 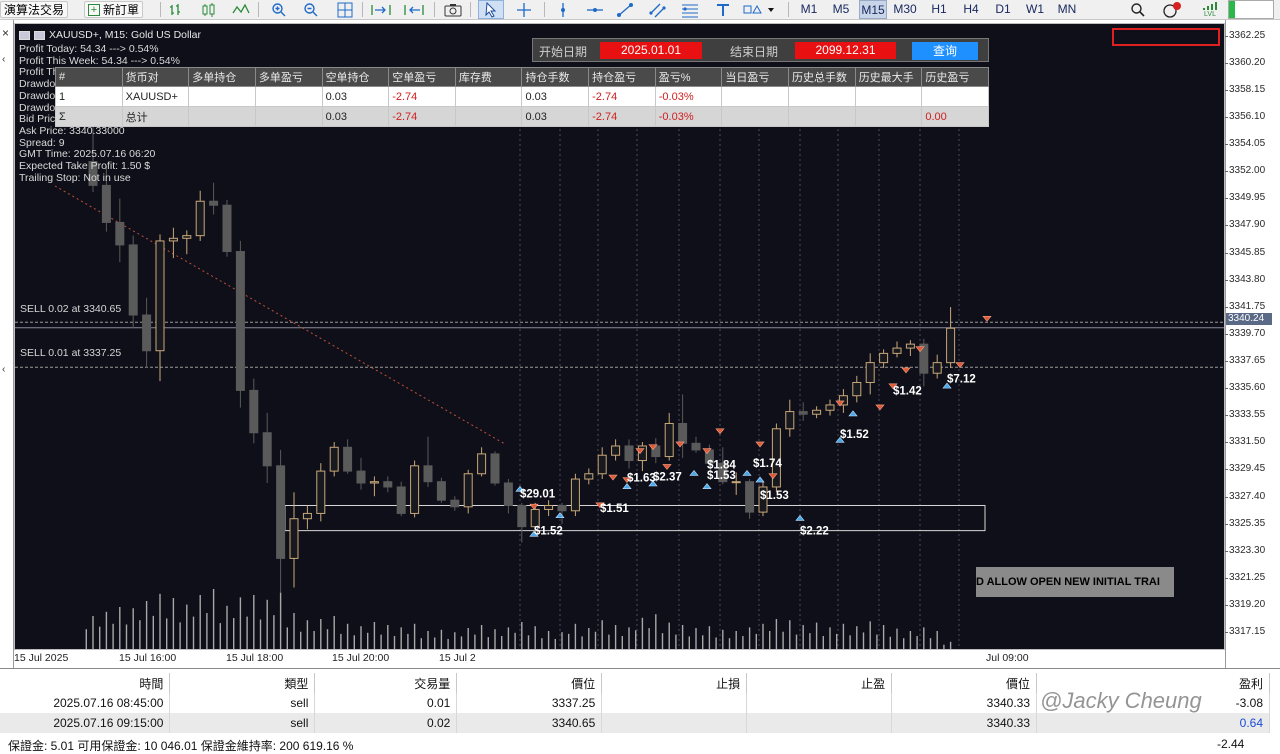 What do you see at coordinates (491, 9) in the screenshot?
I see `cursor-icon` at bounding box center [491, 9].